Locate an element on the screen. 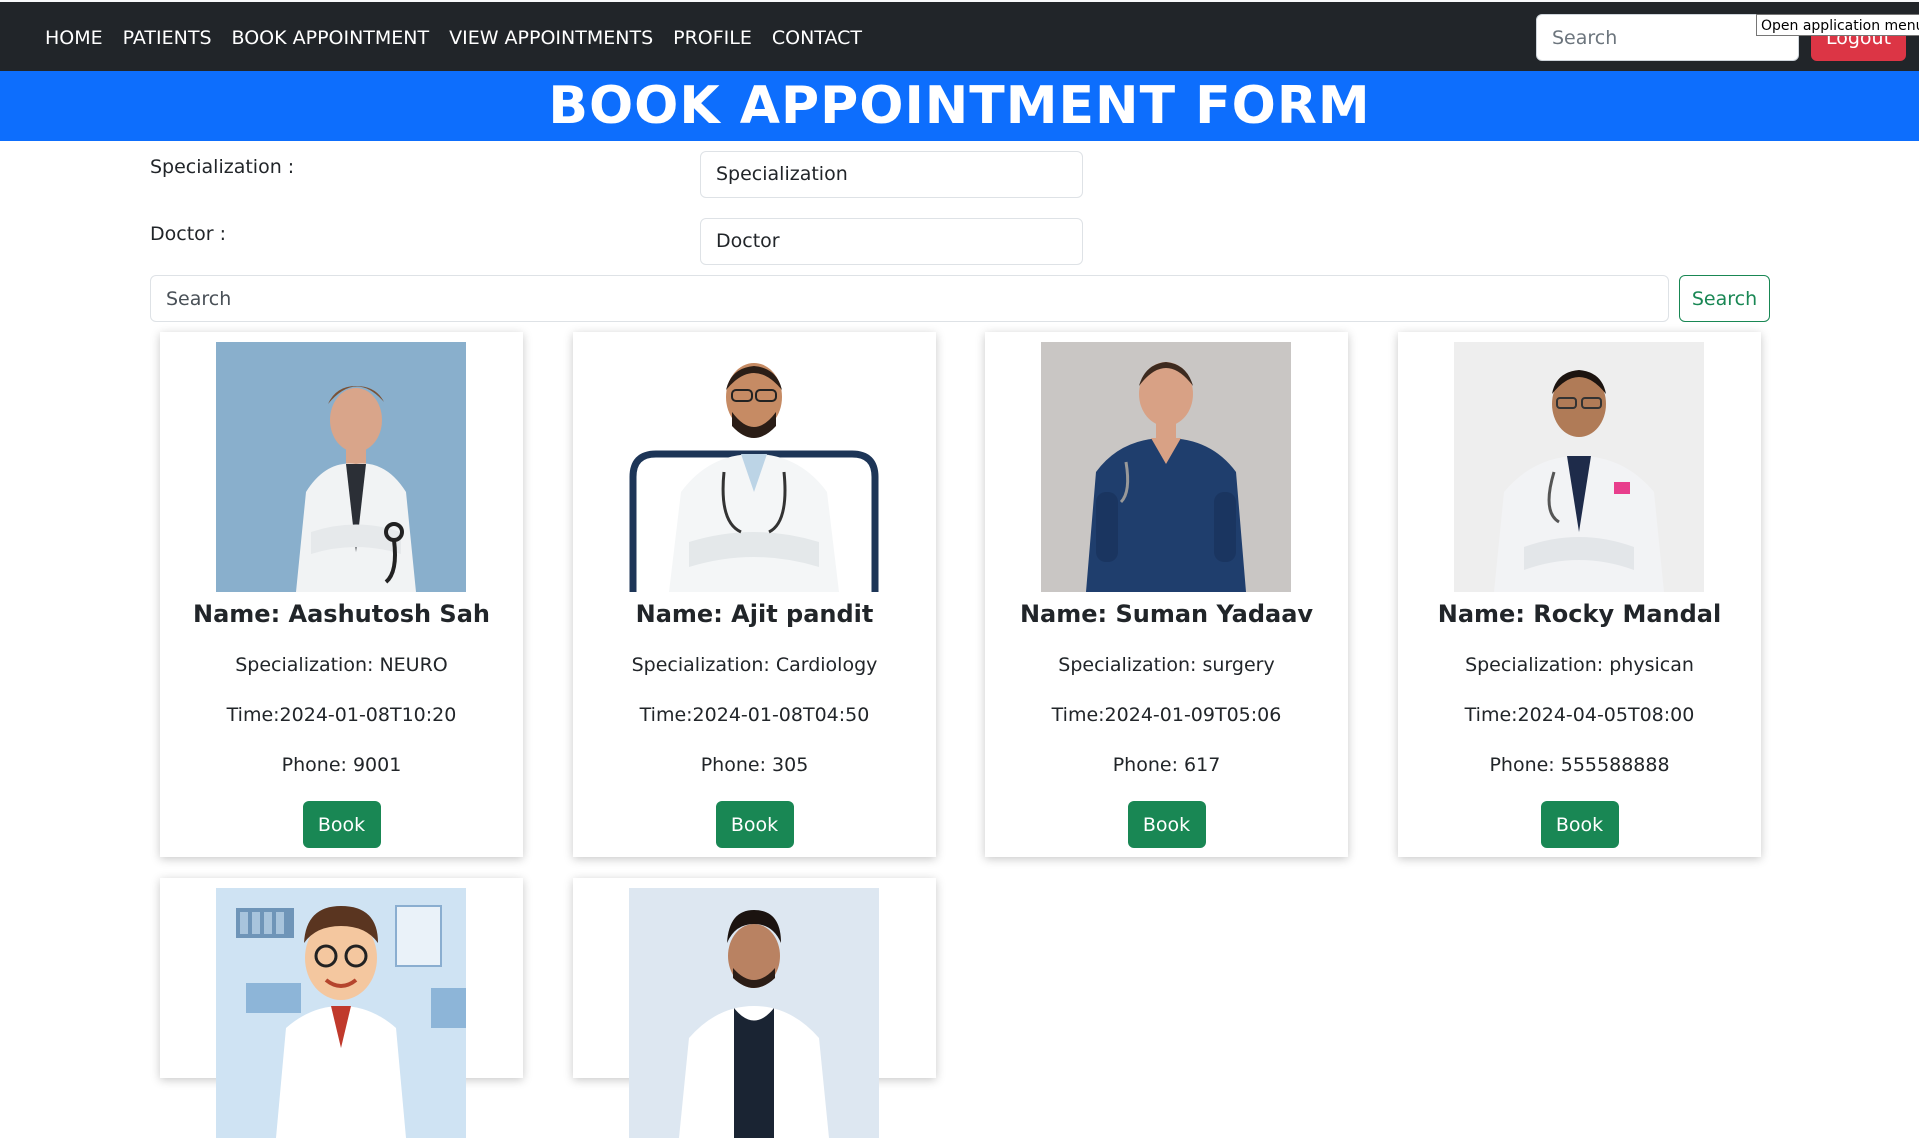  nav-link-contact: CONTACT is located at coordinates (817, 38).